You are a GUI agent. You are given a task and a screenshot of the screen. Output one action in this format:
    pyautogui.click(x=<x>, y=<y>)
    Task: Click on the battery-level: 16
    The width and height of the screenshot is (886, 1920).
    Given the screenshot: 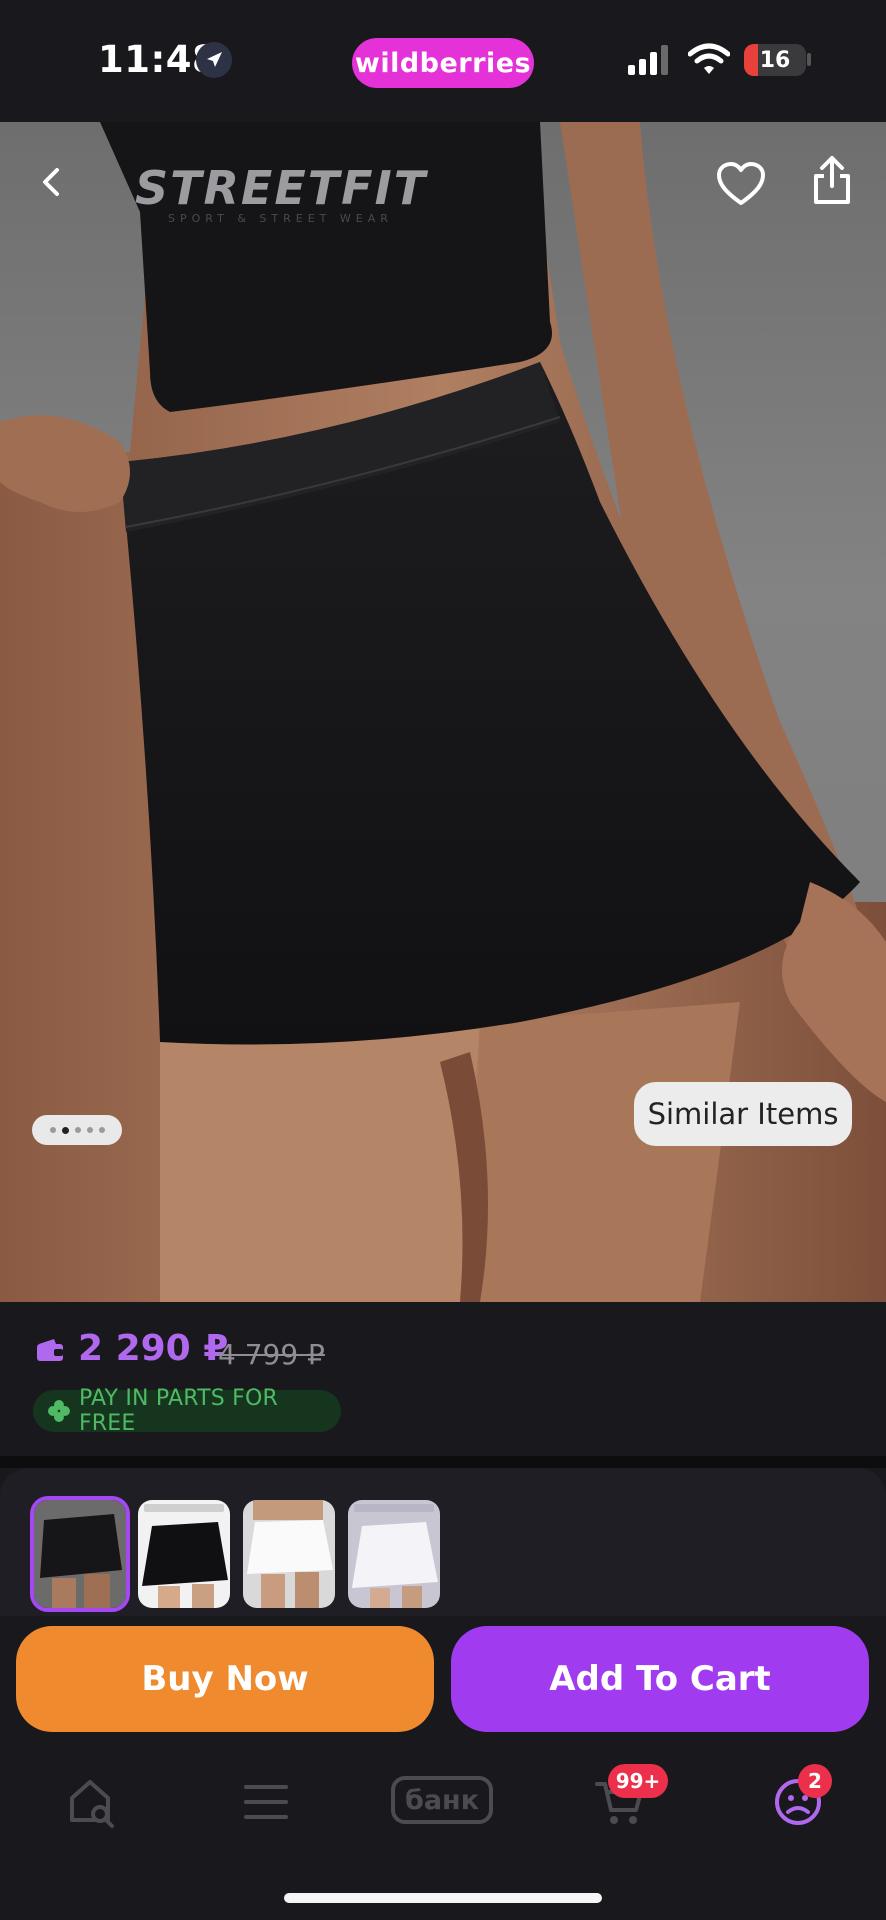 What is the action you would take?
    pyautogui.click(x=775, y=60)
    